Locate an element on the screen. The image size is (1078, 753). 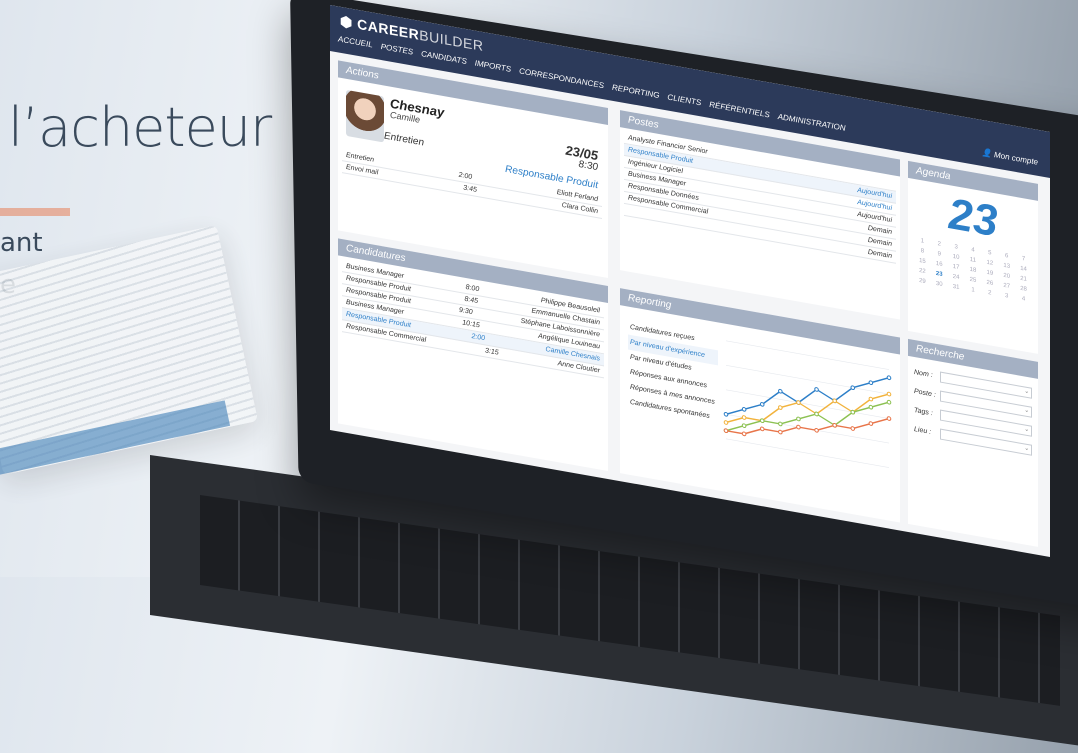
calendar-day: 22 is located at coordinates (922, 271).